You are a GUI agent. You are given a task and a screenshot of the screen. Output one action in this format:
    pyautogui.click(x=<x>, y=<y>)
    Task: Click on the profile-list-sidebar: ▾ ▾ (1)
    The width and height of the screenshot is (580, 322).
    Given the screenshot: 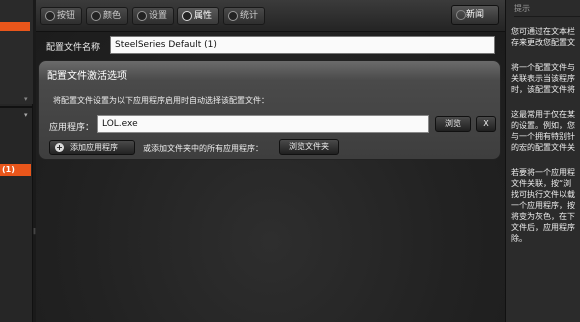 What is the action you would take?
    pyautogui.click(x=16, y=161)
    